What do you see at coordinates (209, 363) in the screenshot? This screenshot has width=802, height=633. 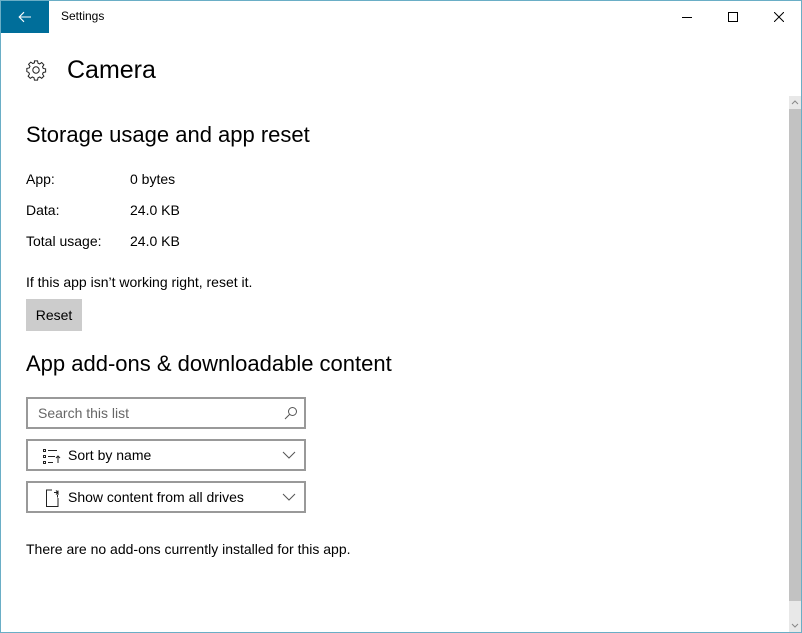 I see `addons-section-title: App add-ons & downloadable content` at bounding box center [209, 363].